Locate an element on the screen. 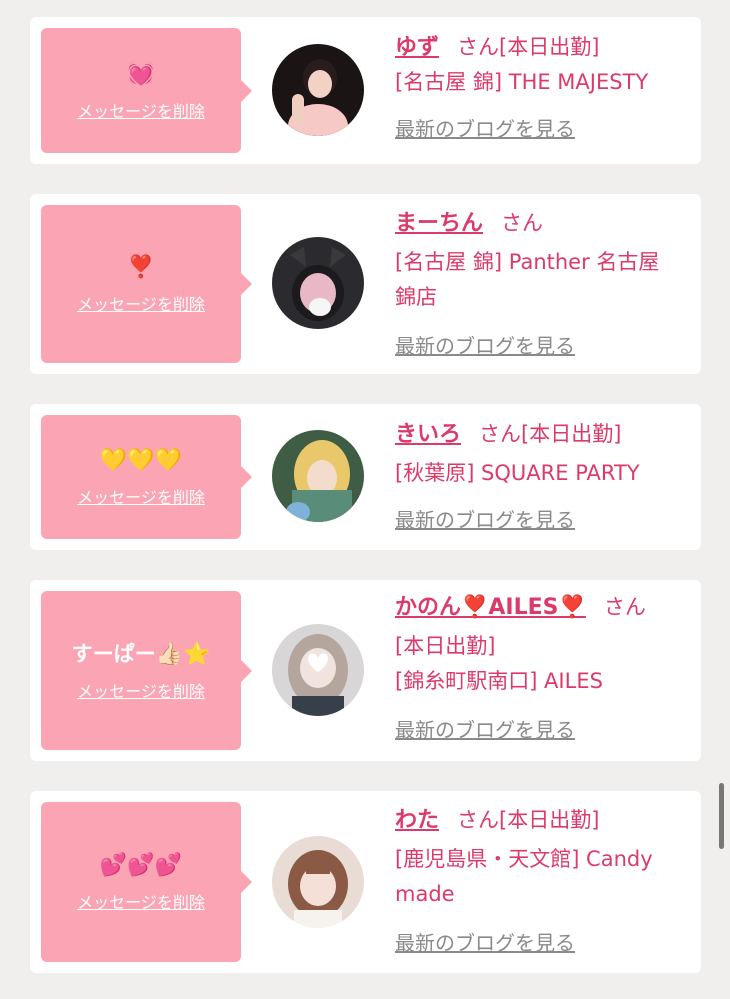  message-emoji: すーぱー👍🏻⭐️ is located at coordinates (141, 654).